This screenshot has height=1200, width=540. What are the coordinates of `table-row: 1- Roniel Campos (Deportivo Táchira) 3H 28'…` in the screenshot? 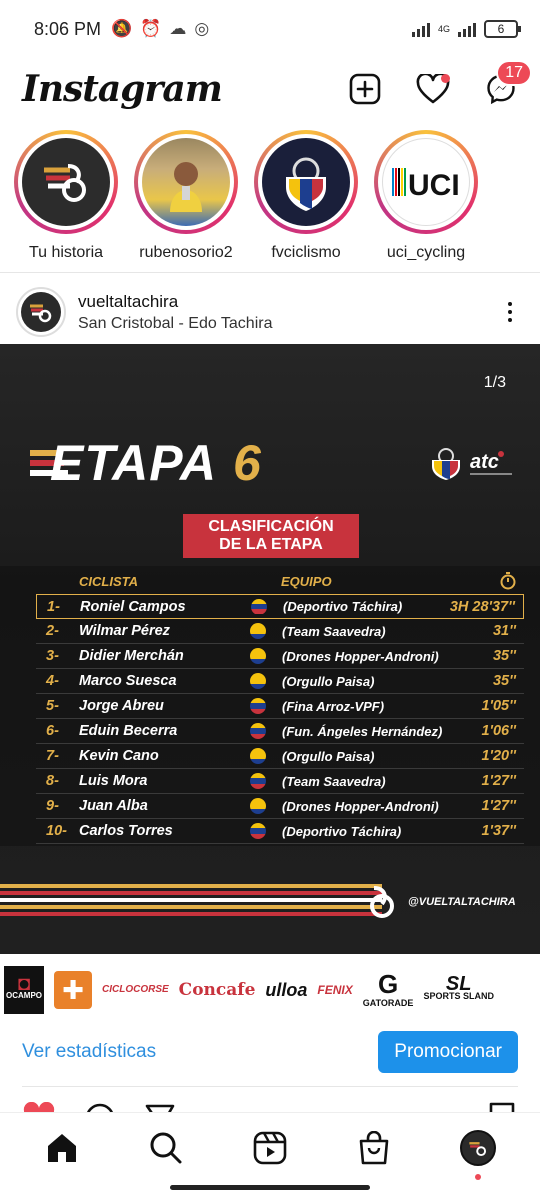 It's located at (280, 606).